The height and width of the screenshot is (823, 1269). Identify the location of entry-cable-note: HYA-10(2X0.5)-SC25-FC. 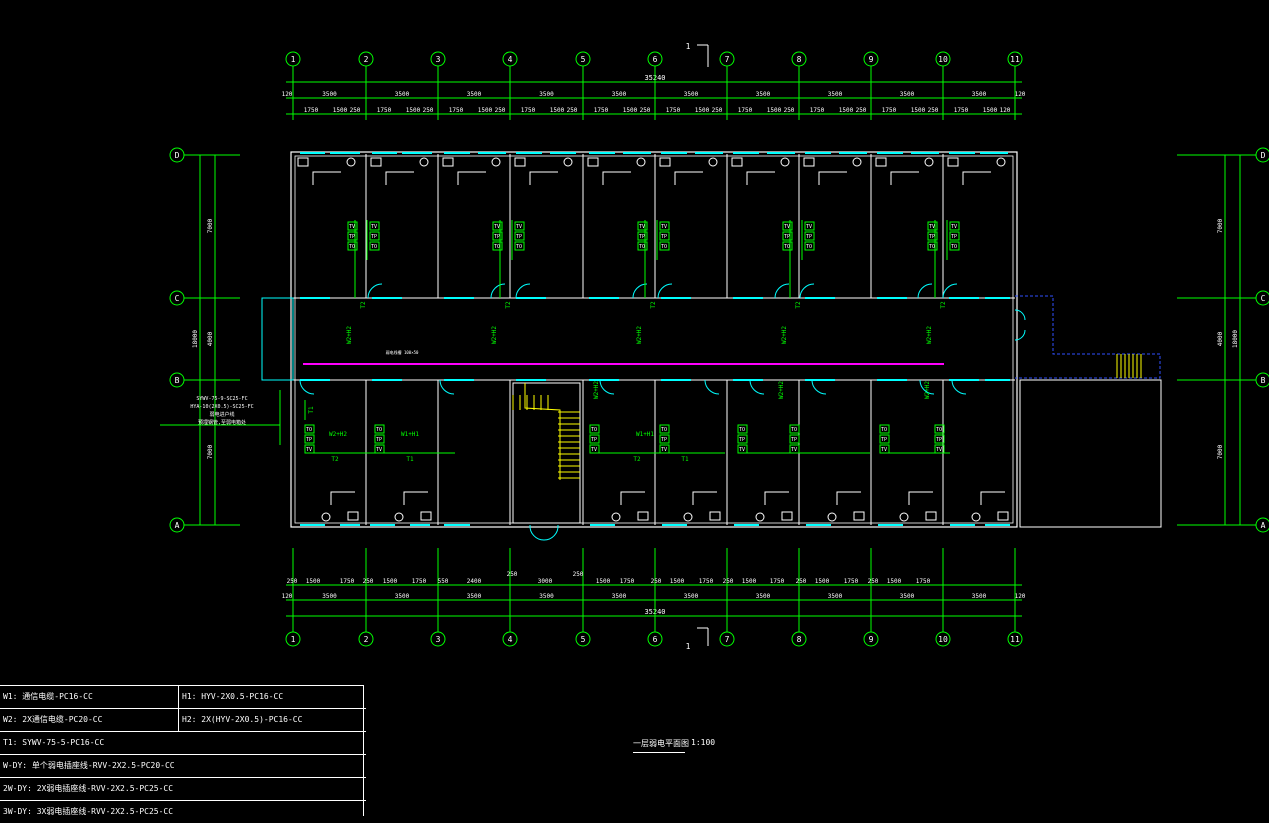
(221, 407).